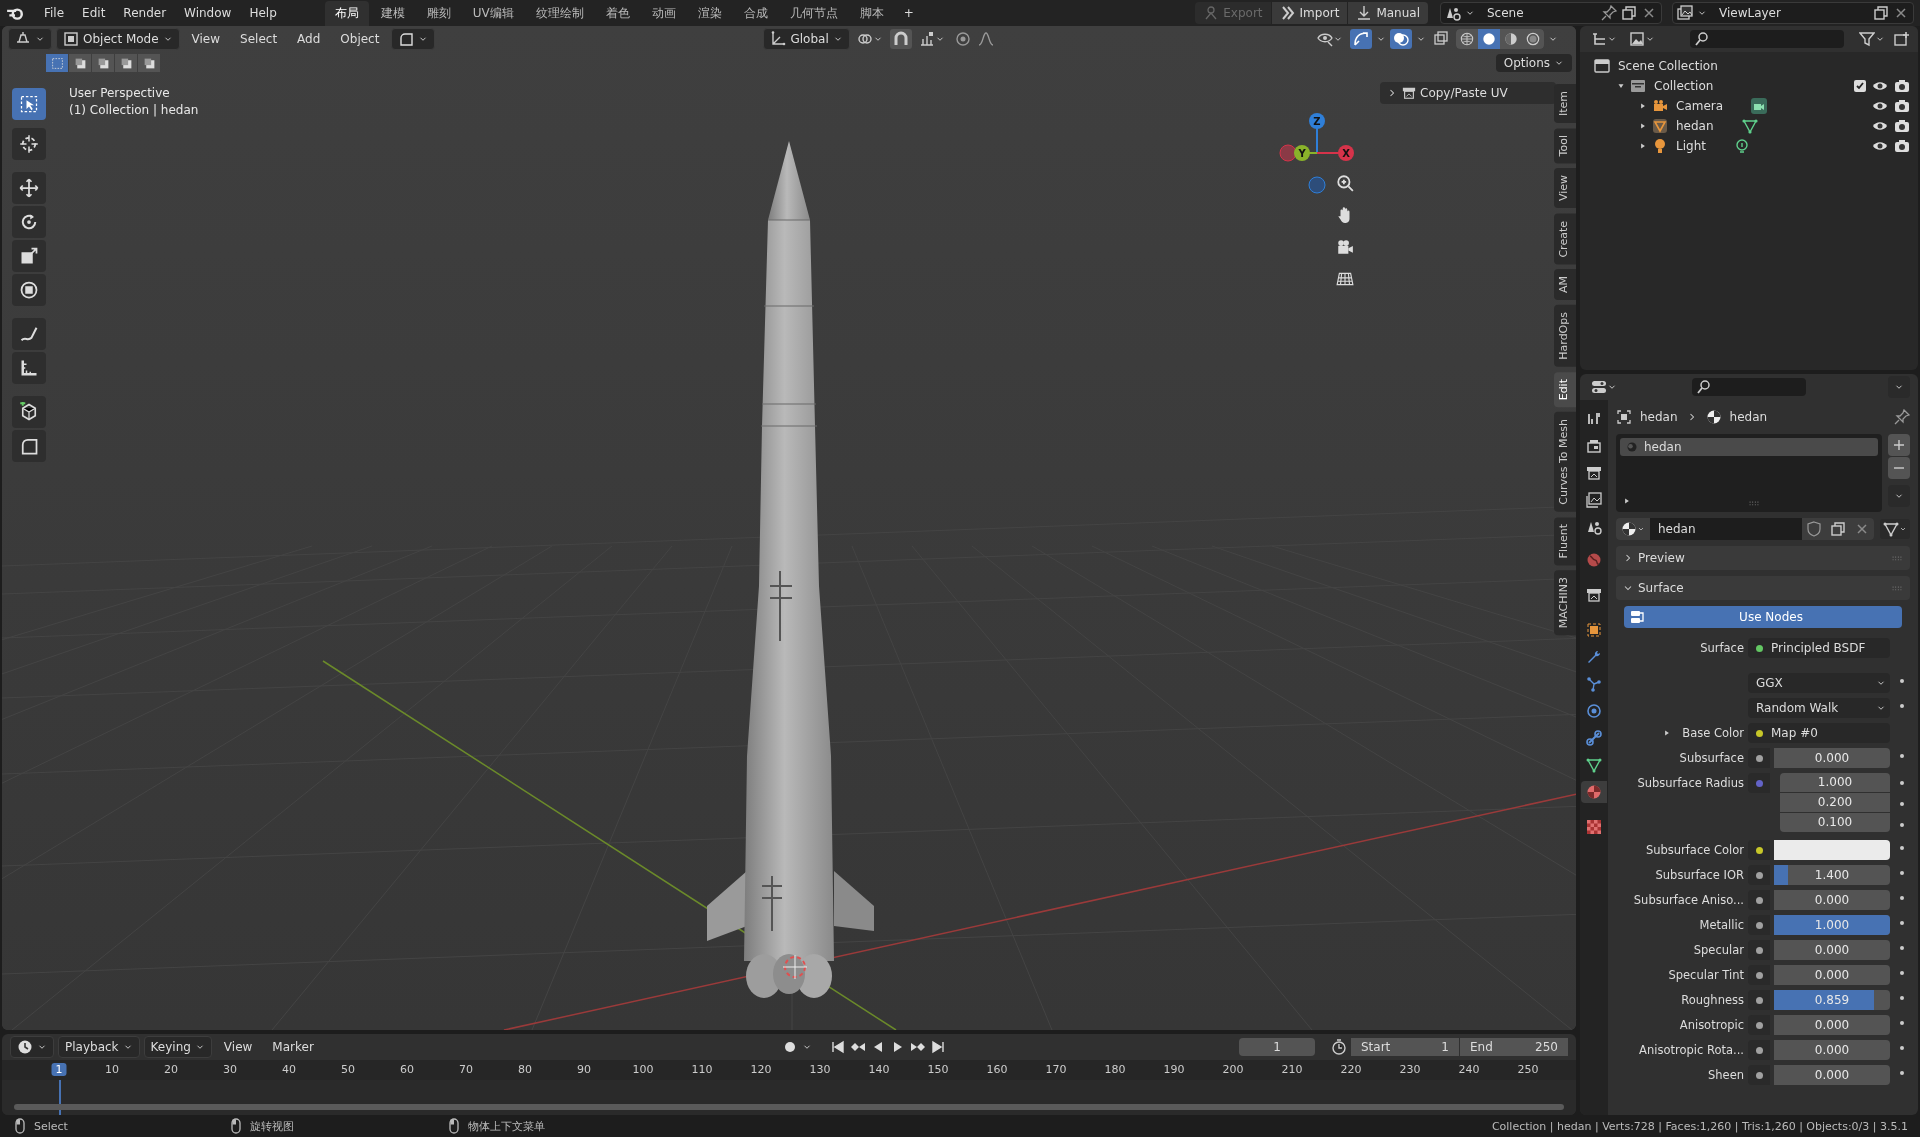 This screenshot has height=1137, width=1920. I want to click on frame-number: 10, so click(112, 1069).